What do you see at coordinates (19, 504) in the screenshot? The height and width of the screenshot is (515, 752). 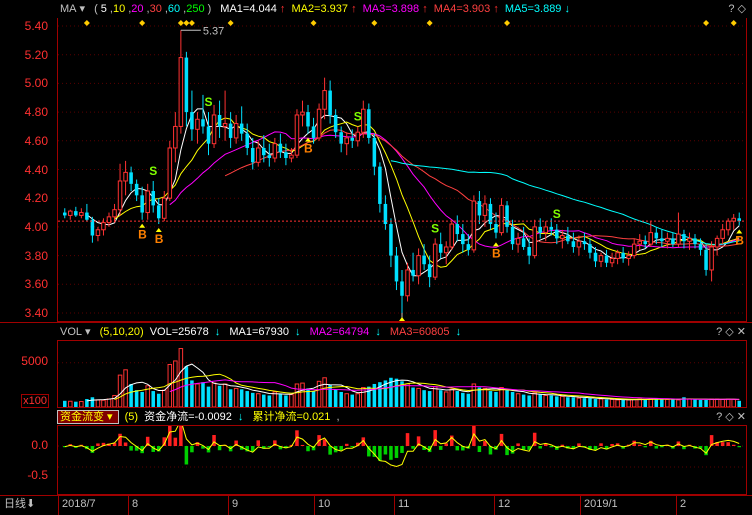 I see `period-selector: 日线⬇` at bounding box center [19, 504].